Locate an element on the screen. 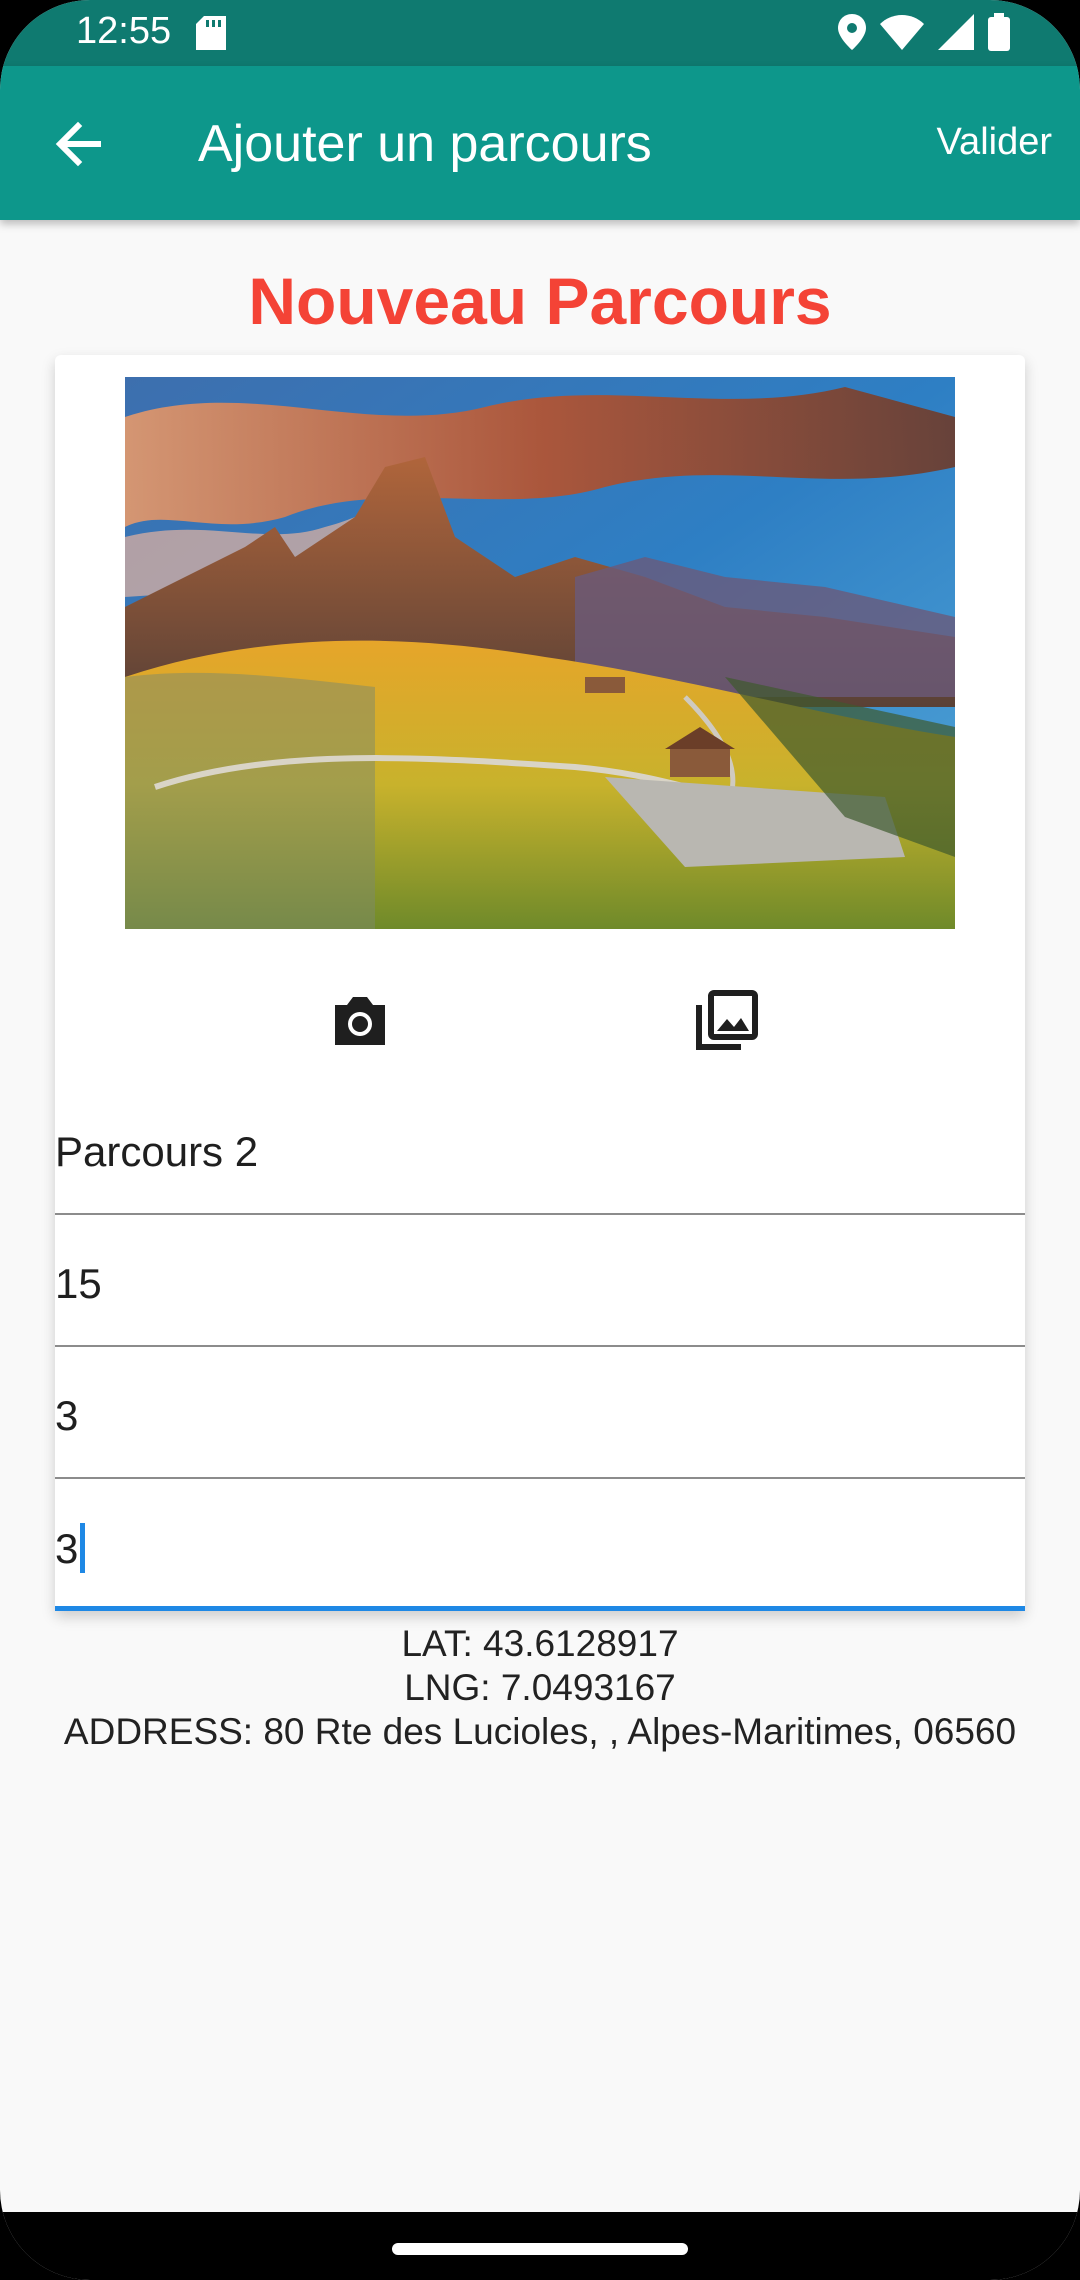 This screenshot has width=1080, height=2280. field-4-value-wrapper: 3 is located at coordinates (70, 1548).